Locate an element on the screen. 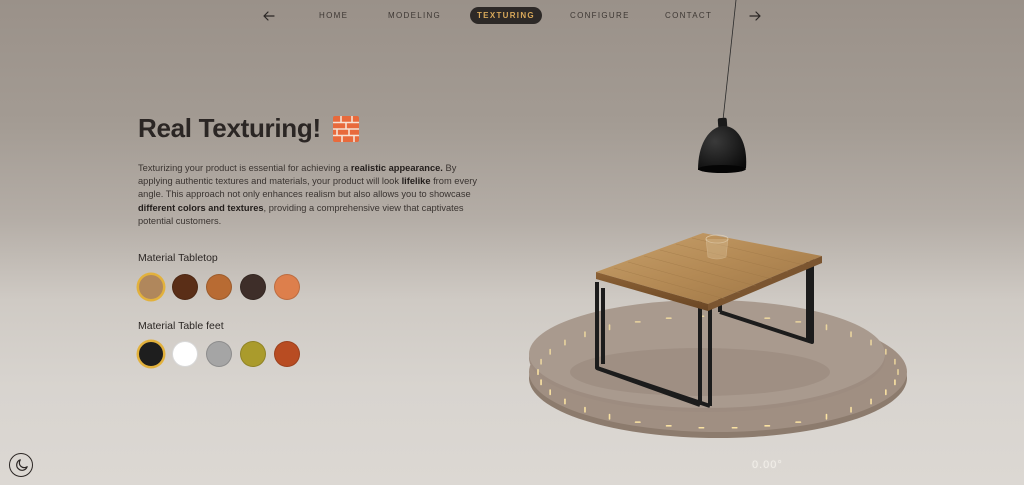 This screenshot has height=485, width=1024. nav-texturing: TEXTURING is located at coordinates (506, 15).